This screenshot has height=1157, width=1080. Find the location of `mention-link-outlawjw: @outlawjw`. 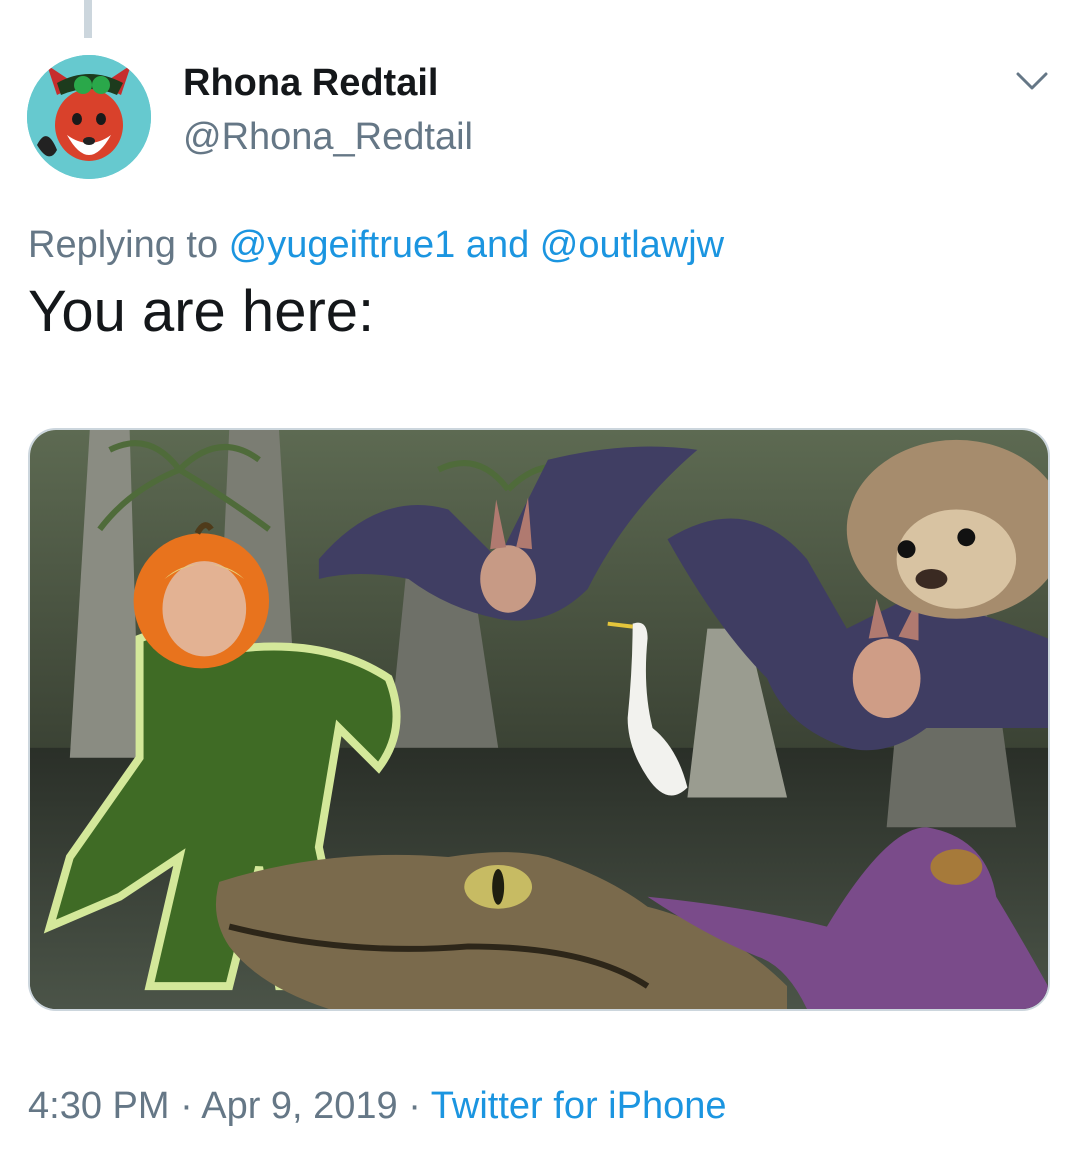

mention-link-outlawjw: @outlawjw is located at coordinates (632, 245).